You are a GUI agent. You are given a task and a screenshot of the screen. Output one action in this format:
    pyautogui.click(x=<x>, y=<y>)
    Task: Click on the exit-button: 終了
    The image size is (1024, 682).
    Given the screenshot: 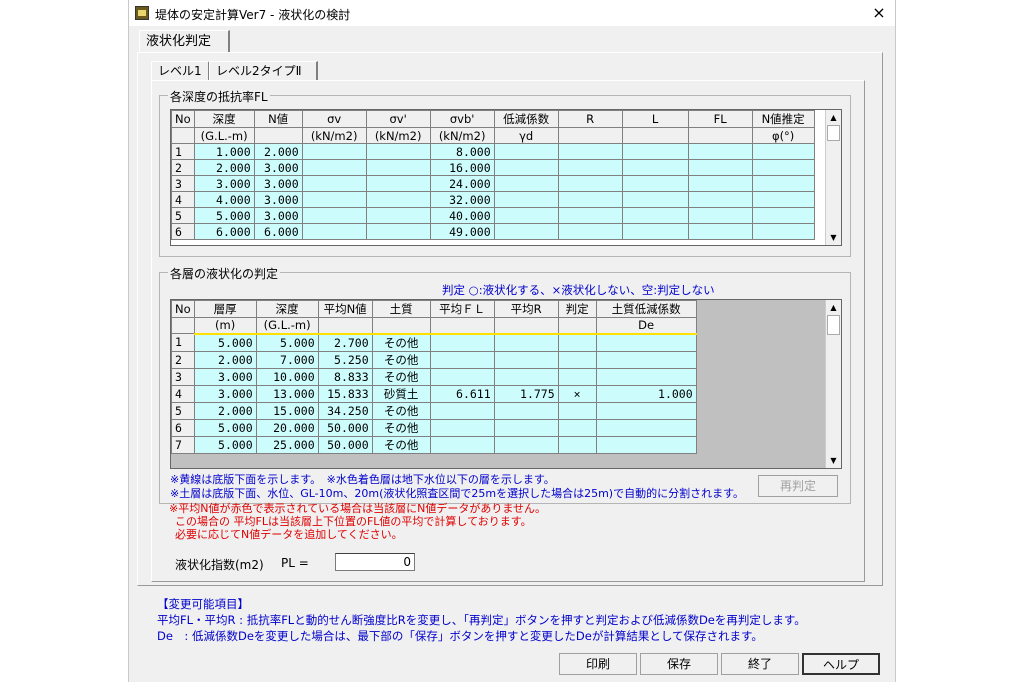 What is the action you would take?
    pyautogui.click(x=760, y=664)
    